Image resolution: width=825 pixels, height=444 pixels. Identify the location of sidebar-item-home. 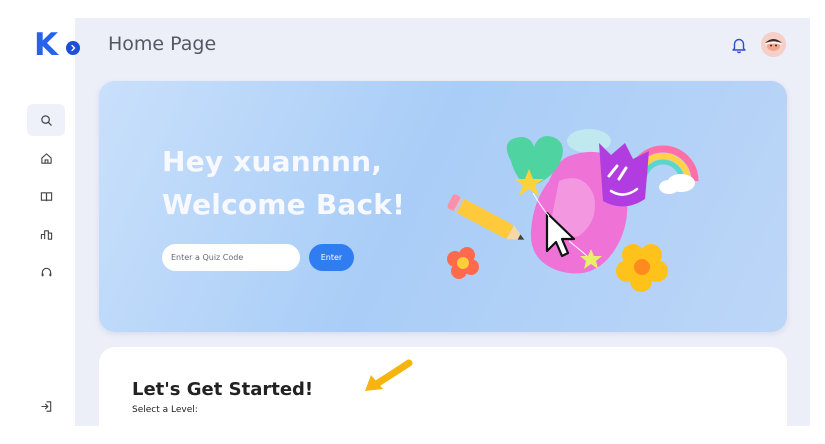
(46, 158).